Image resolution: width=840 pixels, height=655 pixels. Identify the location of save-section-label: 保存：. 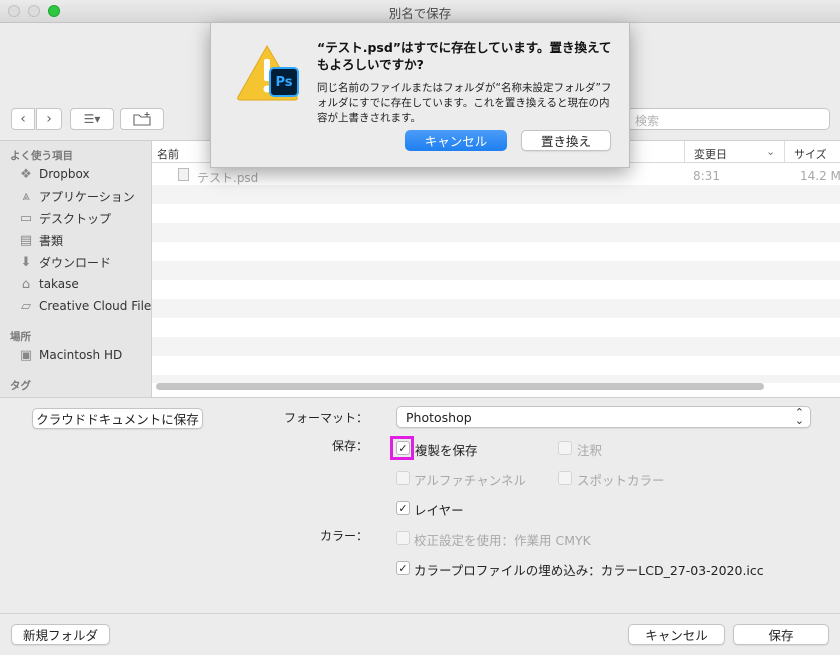
(349, 446).